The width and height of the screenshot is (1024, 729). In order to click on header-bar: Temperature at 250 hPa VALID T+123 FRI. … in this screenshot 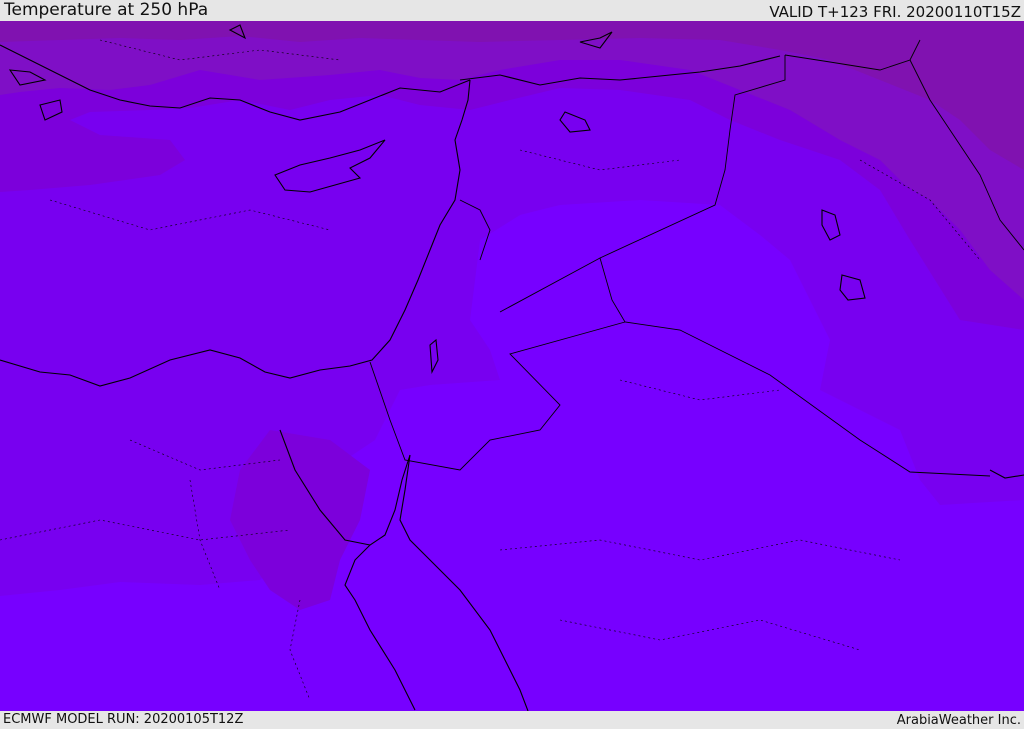, I will do `click(512, 10)`.